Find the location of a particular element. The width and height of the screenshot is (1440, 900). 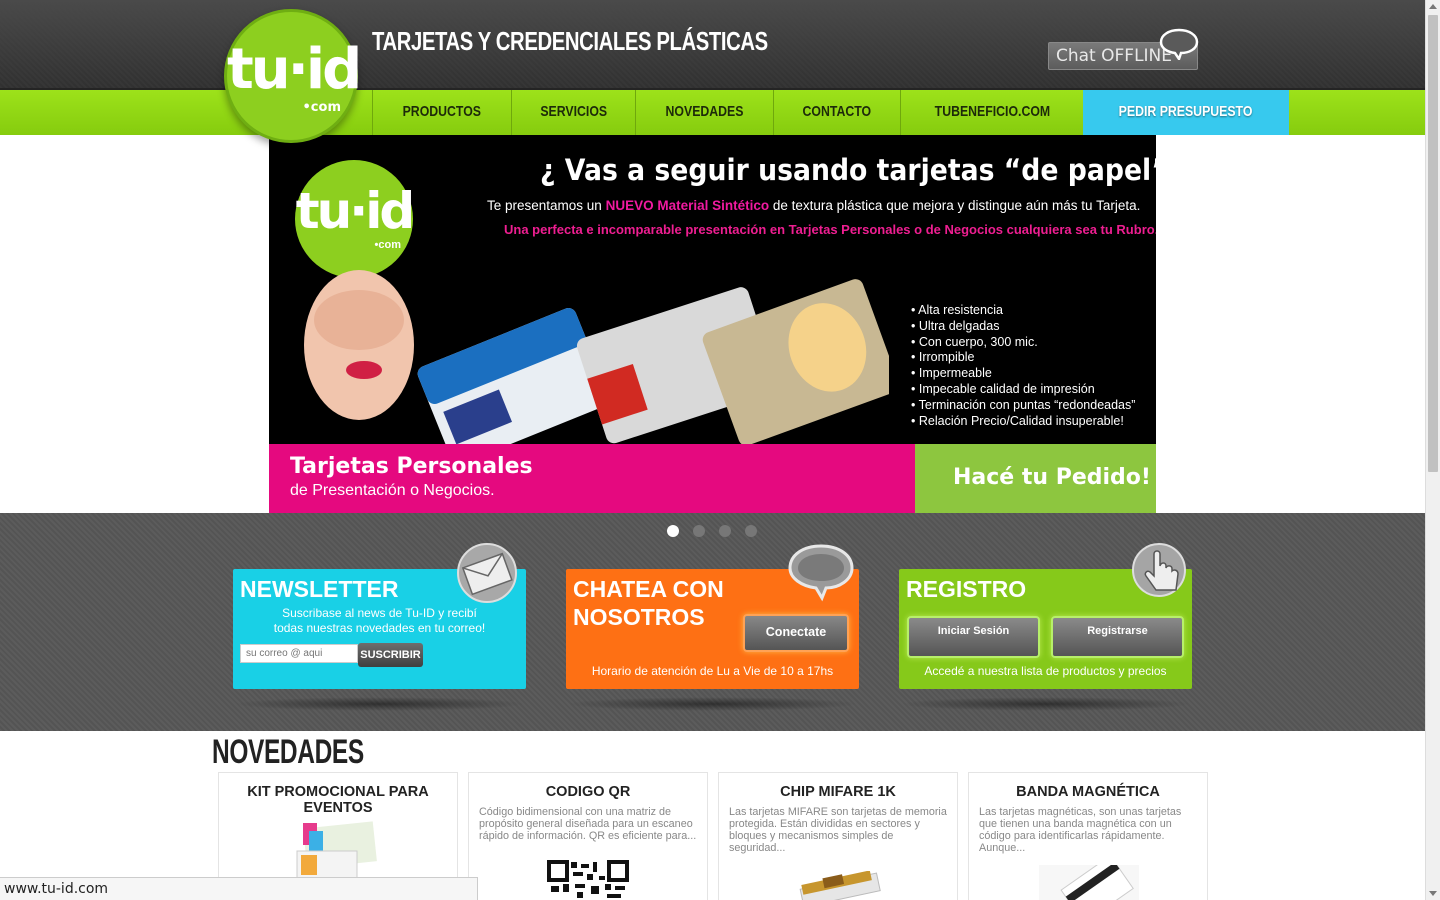

feature-item: Terminación con puntas “redondeadas” is located at coordinates (1023, 406).